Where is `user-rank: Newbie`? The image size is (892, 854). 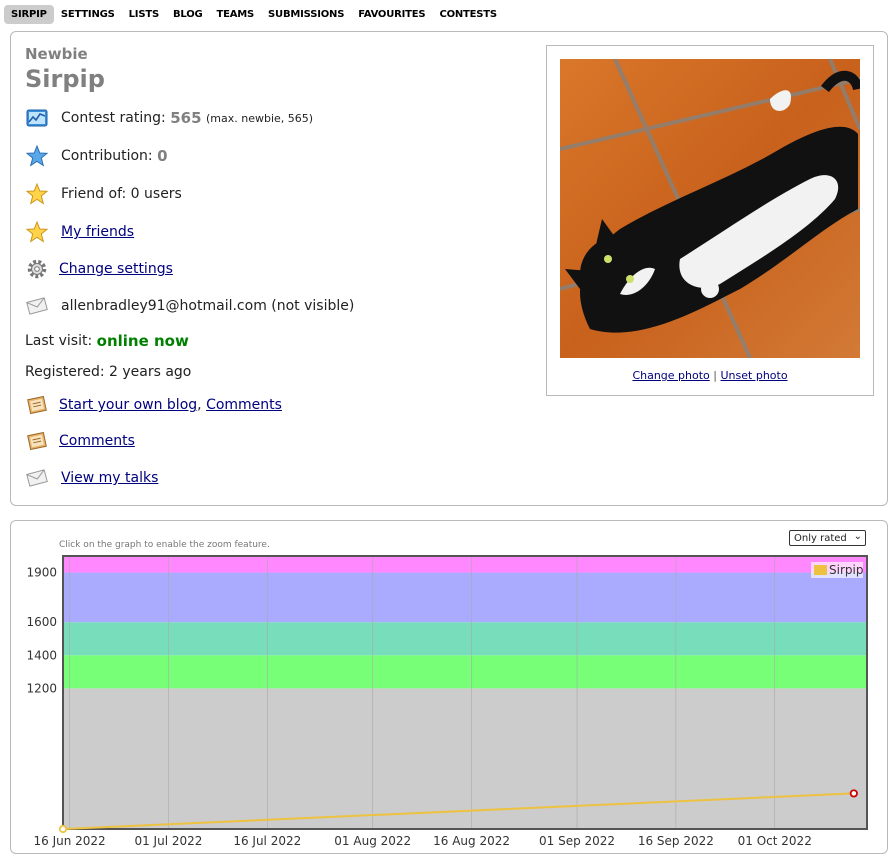 user-rank: Newbie is located at coordinates (56, 54).